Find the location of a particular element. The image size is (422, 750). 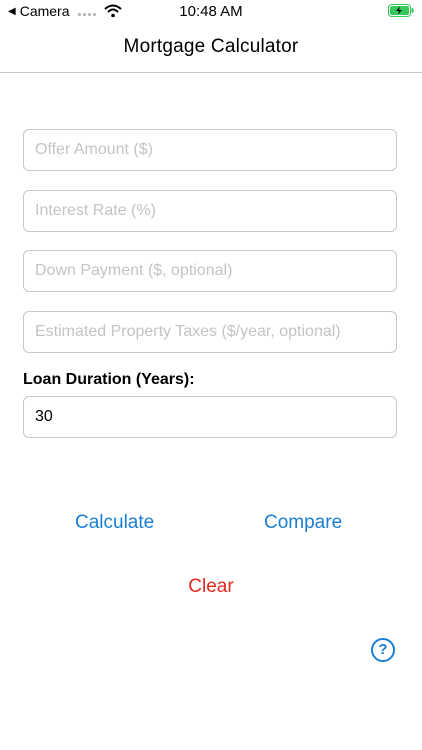

status-bar: ◀ Camera 10:48 AM is located at coordinates (211, 12).